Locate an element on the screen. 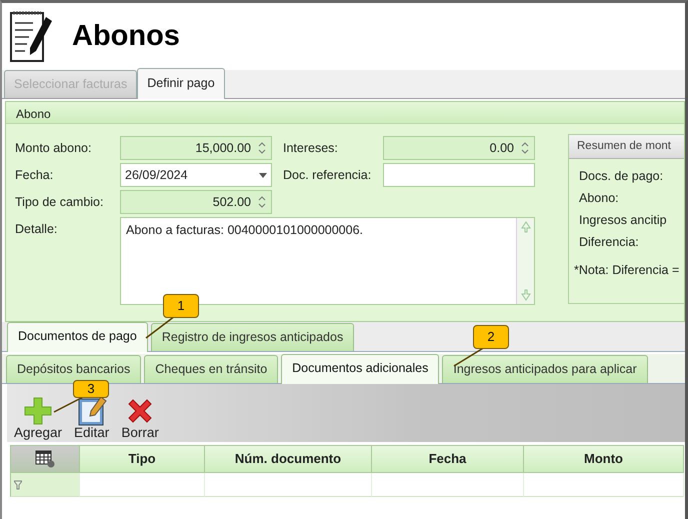  column-header: Monto is located at coordinates (604, 459).